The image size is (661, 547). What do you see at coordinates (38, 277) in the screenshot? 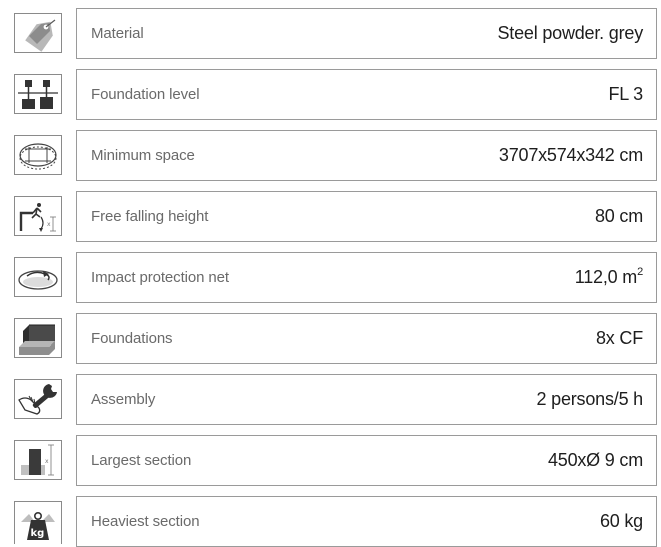
I see `impact-net-icon` at bounding box center [38, 277].